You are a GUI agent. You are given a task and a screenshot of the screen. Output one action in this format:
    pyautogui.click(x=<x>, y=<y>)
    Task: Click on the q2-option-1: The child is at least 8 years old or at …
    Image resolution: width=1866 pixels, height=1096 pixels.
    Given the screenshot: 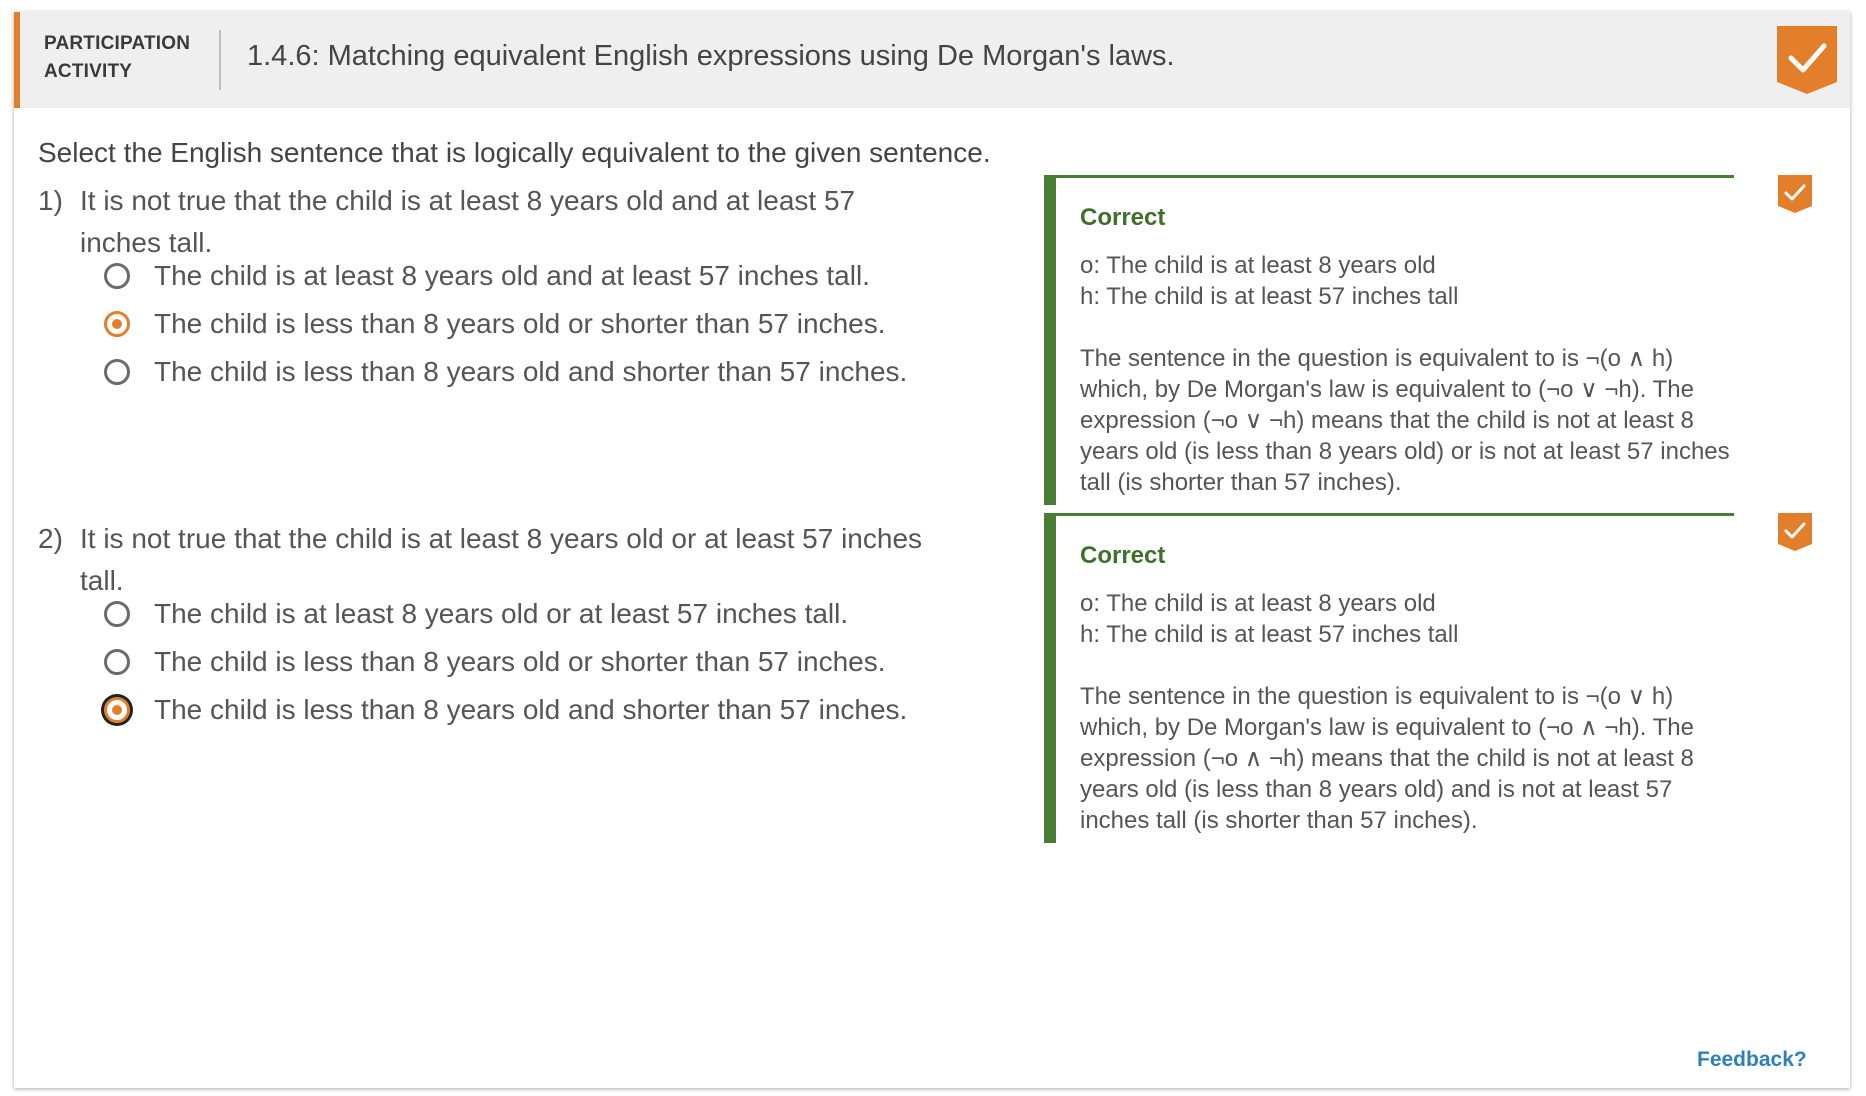 What is the action you would take?
    pyautogui.click(x=476, y=614)
    